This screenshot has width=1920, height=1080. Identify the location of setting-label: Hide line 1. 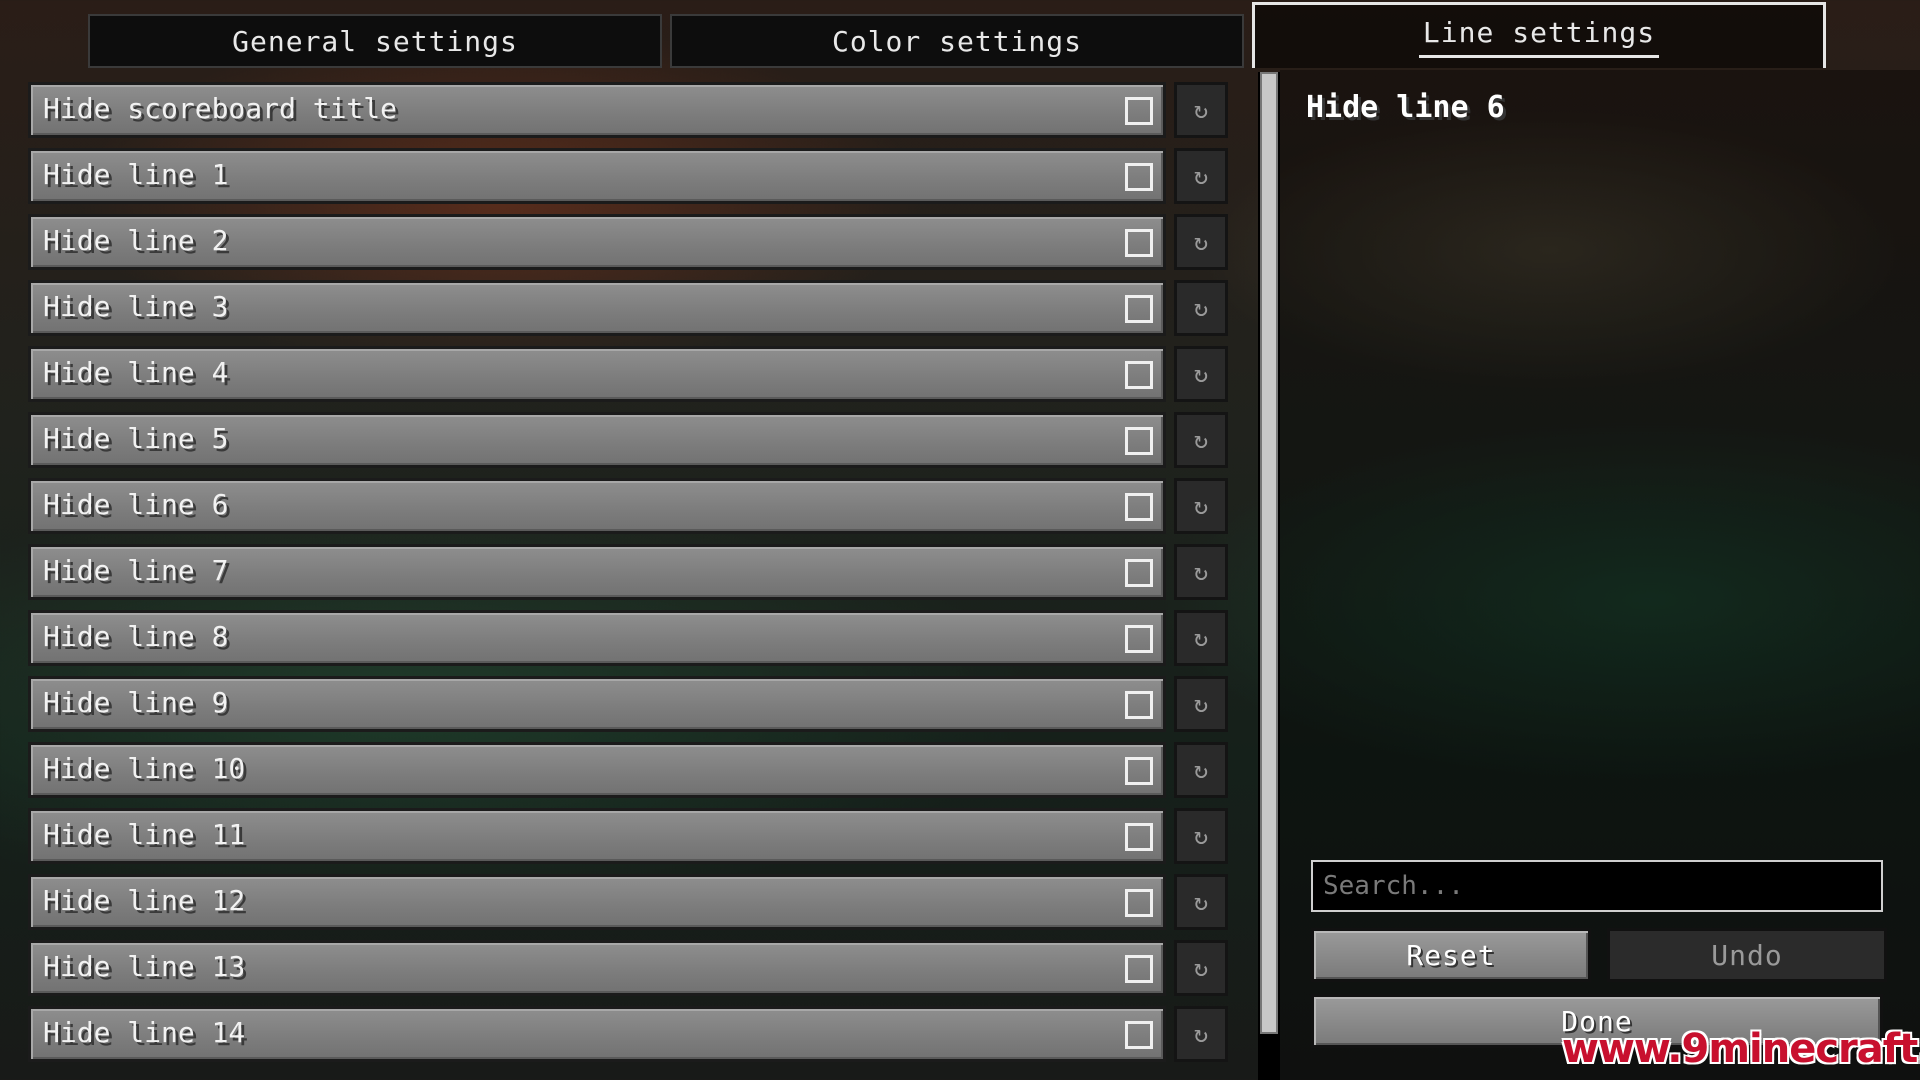
(136, 174).